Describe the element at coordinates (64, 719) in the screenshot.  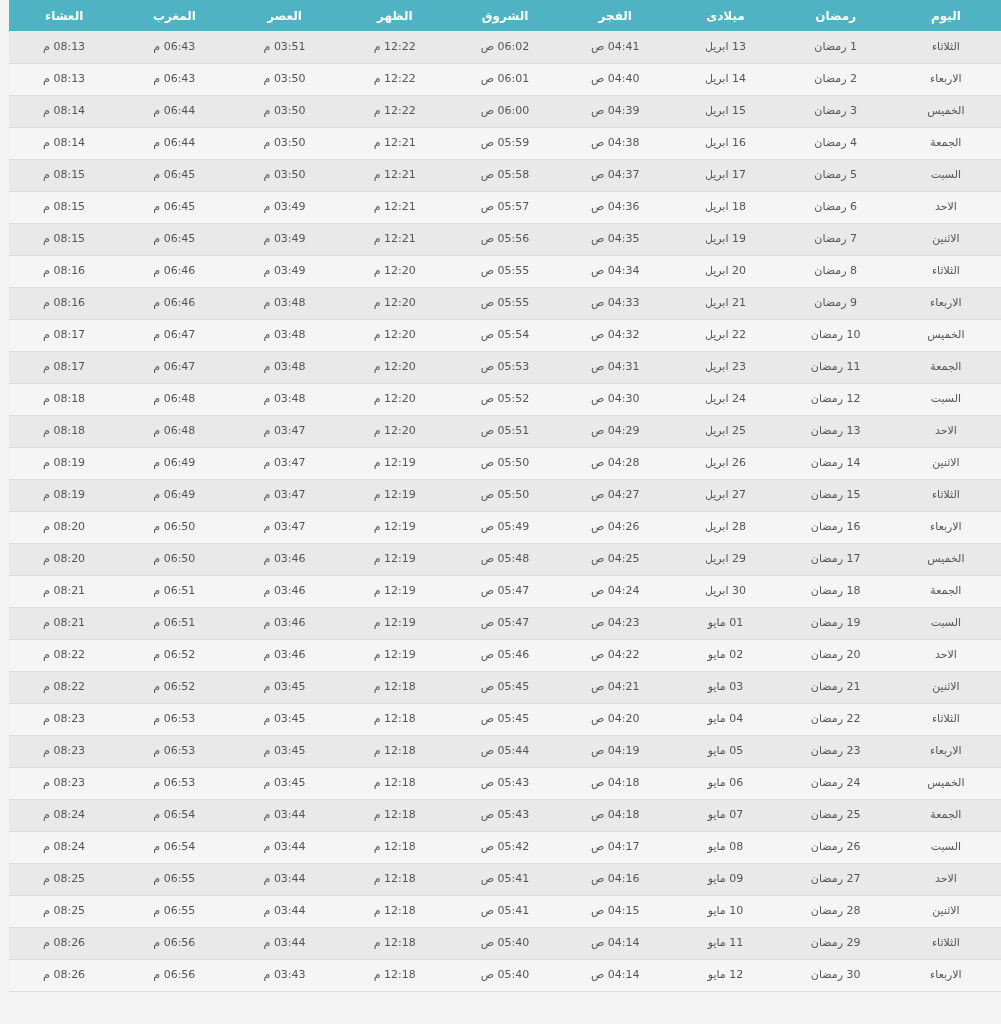
I see `table-cell: 08:23 م` at that location.